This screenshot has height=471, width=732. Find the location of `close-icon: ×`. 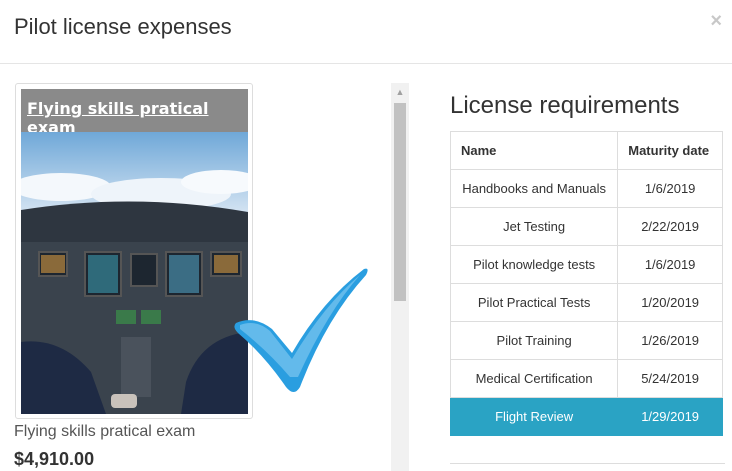

close-icon: × is located at coordinates (716, 21).